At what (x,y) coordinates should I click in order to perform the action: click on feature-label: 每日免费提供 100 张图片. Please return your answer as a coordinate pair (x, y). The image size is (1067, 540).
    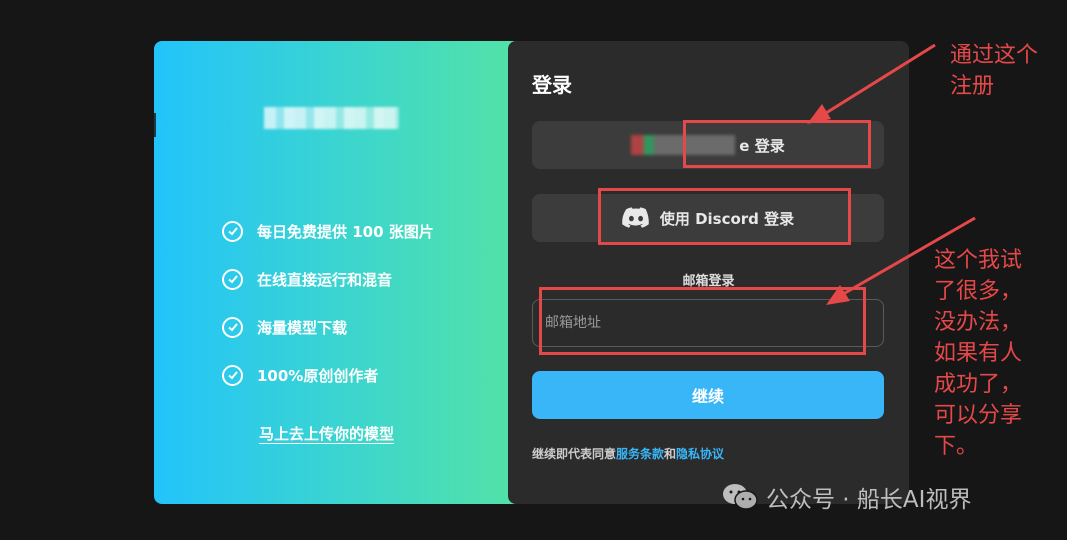
    Looking at the image, I should click on (345, 231).